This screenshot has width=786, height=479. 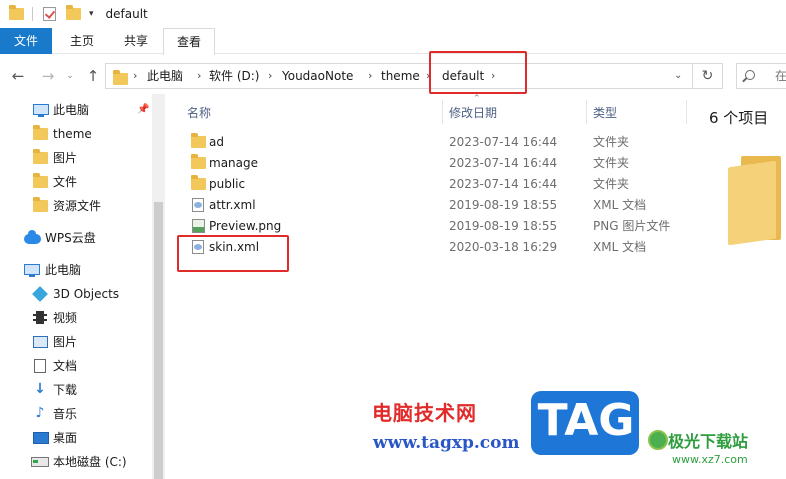 I want to click on music-icon: ♪, so click(x=40, y=413).